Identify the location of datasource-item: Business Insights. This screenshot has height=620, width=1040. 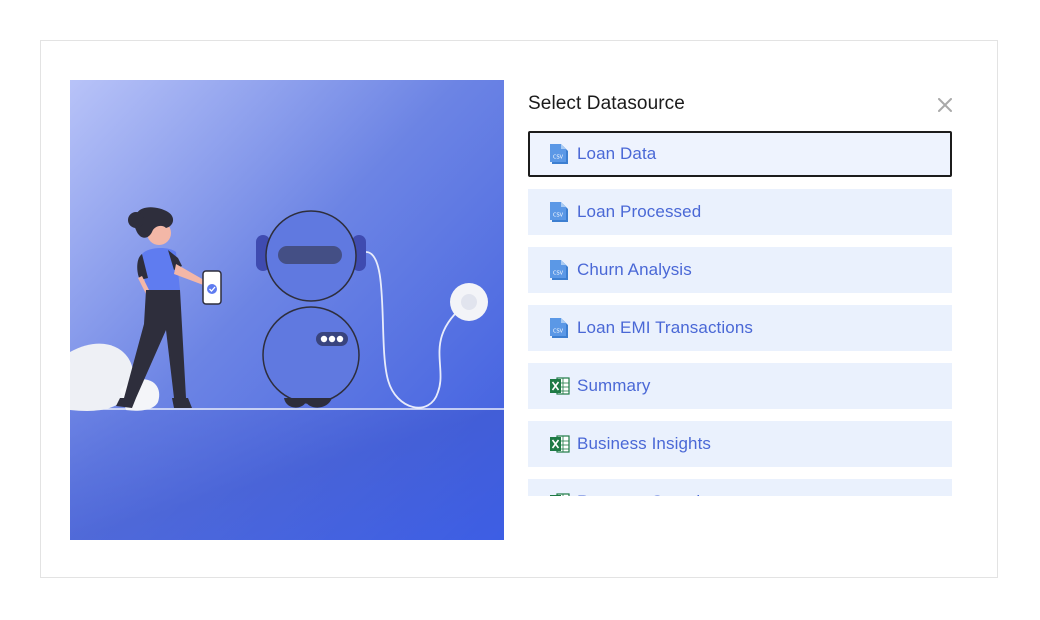
(740, 444).